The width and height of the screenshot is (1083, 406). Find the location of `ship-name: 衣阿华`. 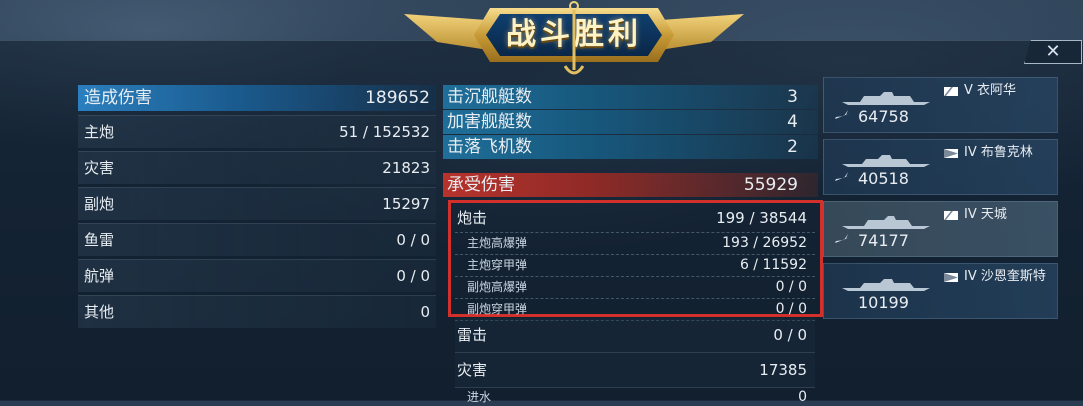

ship-name: 衣阿华 is located at coordinates (997, 90).